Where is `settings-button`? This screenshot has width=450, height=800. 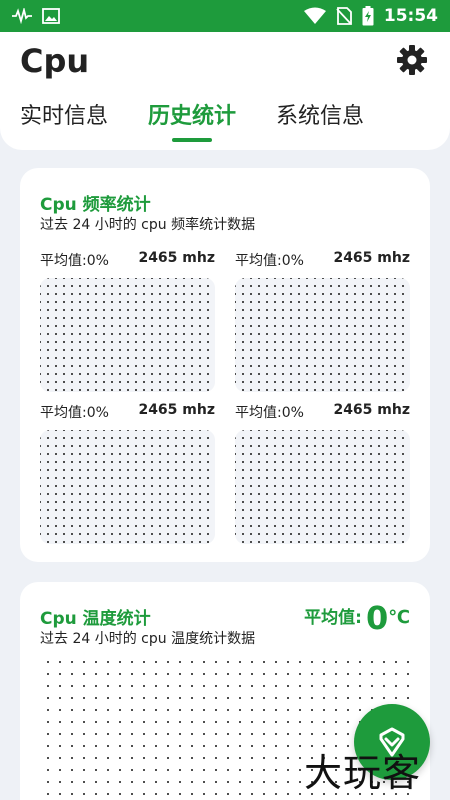
settings-button is located at coordinates (412, 60).